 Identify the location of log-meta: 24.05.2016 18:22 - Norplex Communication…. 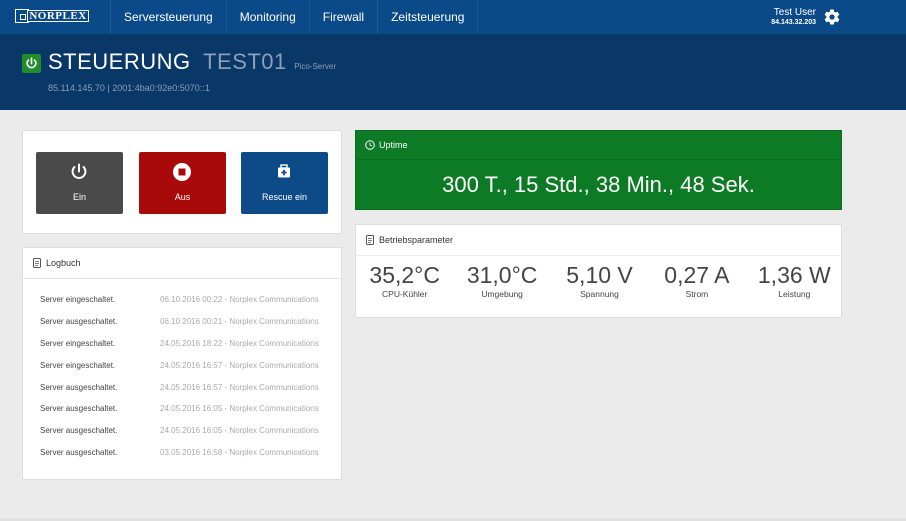
(239, 343).